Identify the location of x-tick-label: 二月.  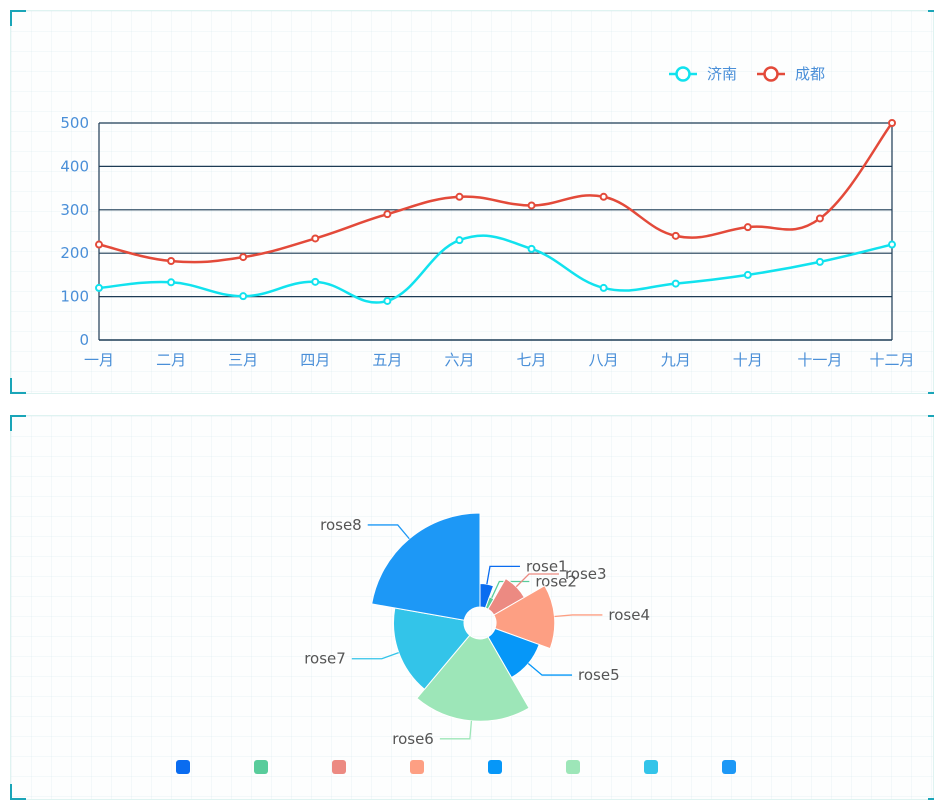
(171, 360).